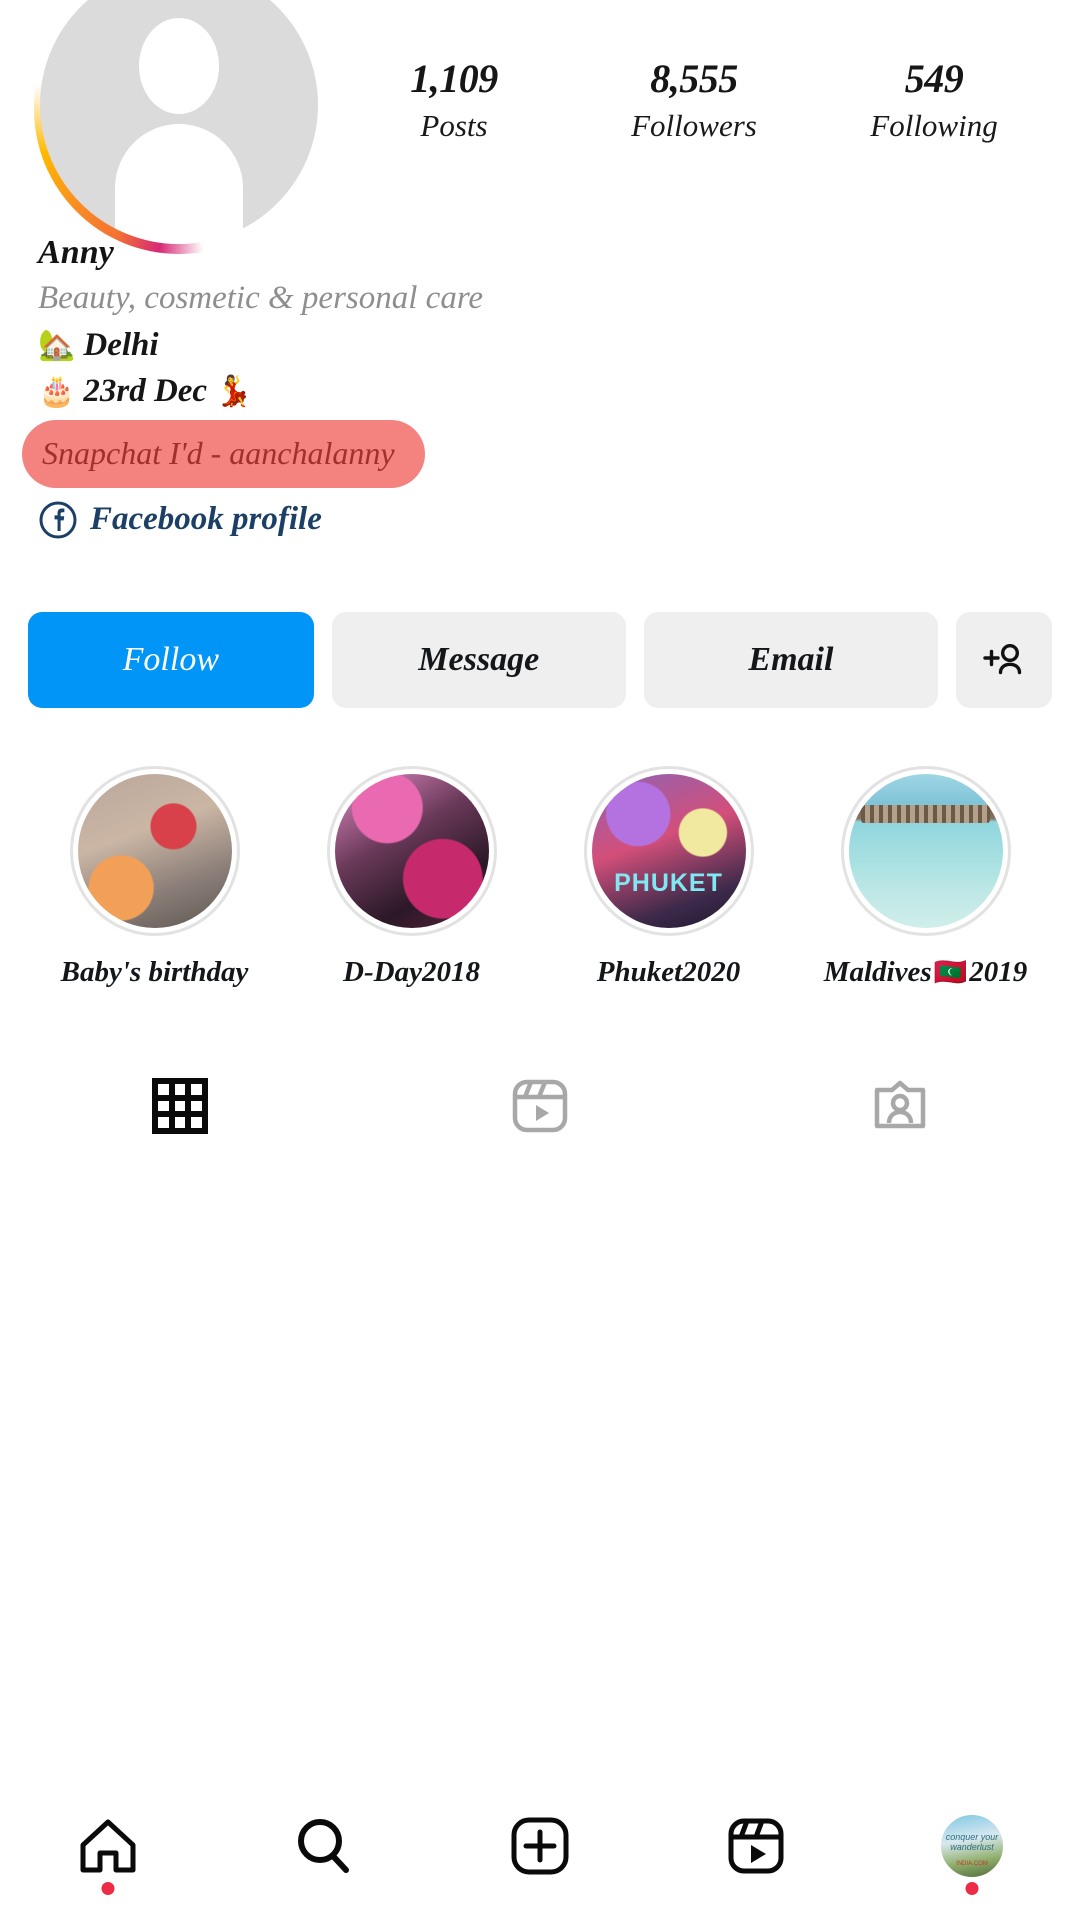 The width and height of the screenshot is (1080, 1920). Describe the element at coordinates (234, 392) in the screenshot. I see `dancer-icon: 💃` at that location.